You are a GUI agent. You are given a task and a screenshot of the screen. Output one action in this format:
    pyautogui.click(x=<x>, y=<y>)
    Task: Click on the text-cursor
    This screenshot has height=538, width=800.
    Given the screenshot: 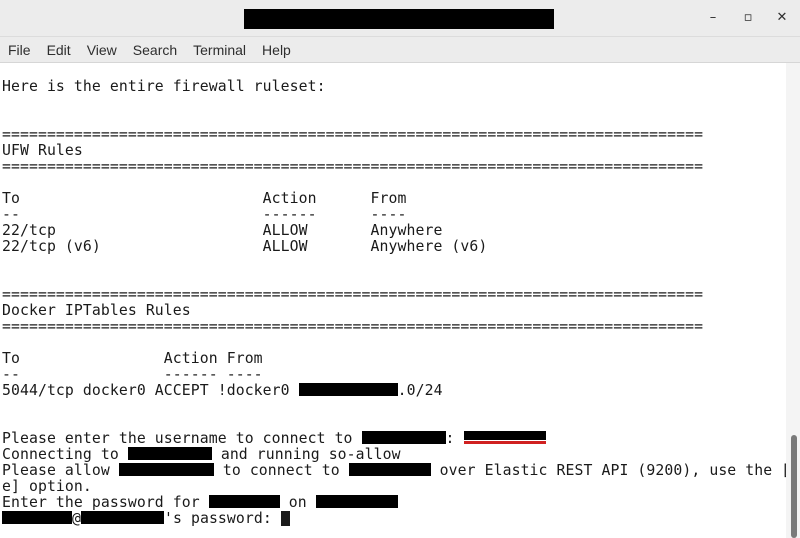 What is the action you would take?
    pyautogui.click(x=285, y=518)
    